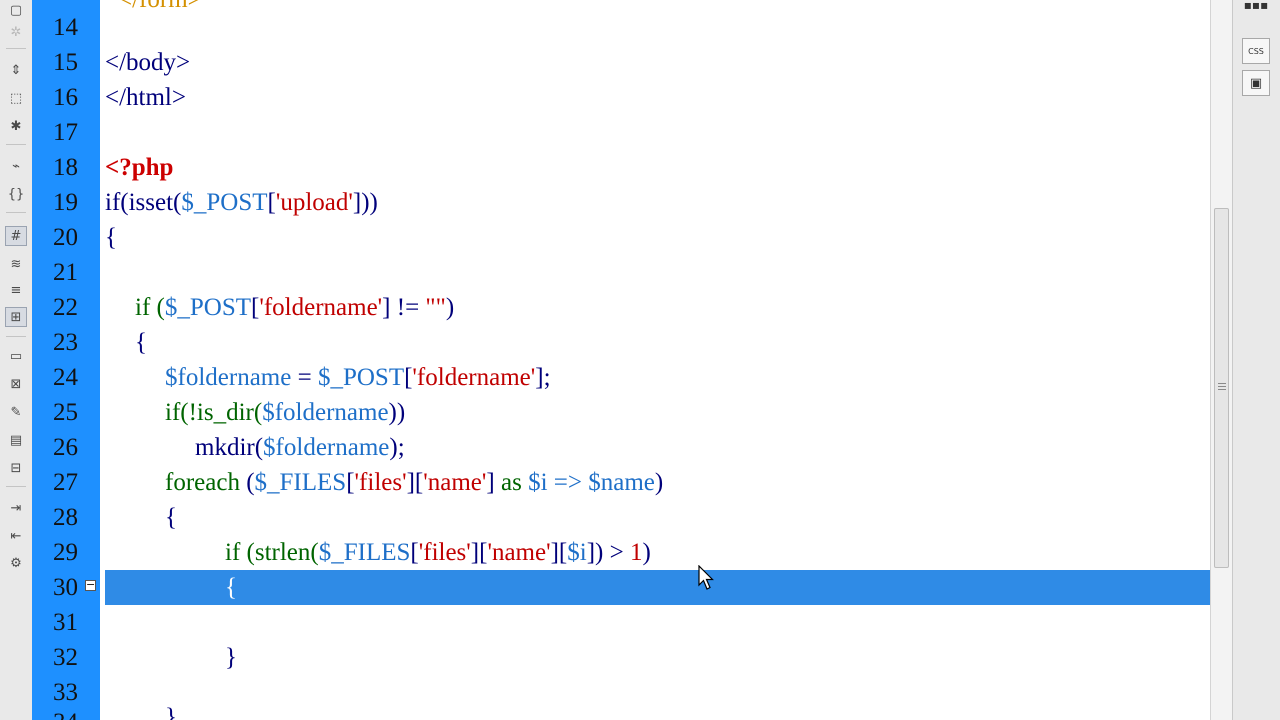  What do you see at coordinates (143, 202) in the screenshot?
I see `code-token: if(isset(` at bounding box center [143, 202].